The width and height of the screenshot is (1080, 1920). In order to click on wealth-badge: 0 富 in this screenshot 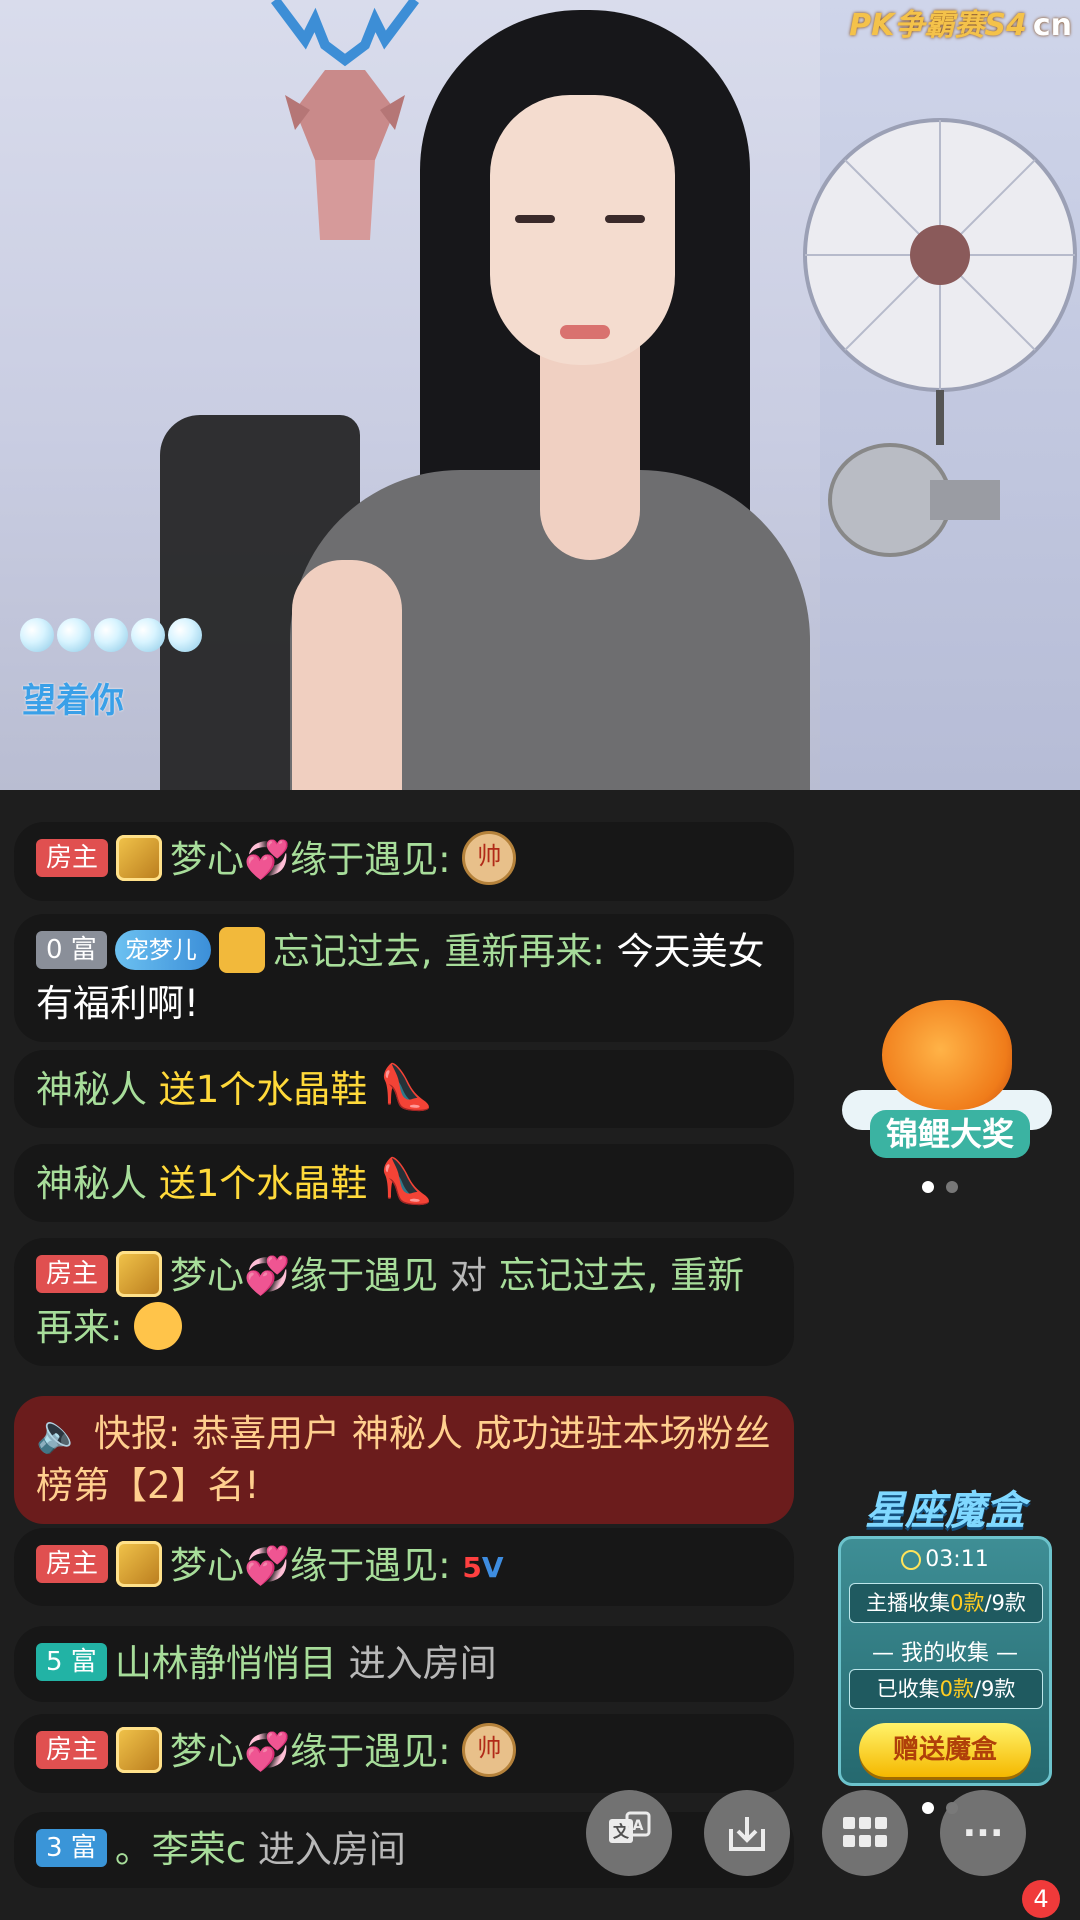, I will do `click(71, 949)`.